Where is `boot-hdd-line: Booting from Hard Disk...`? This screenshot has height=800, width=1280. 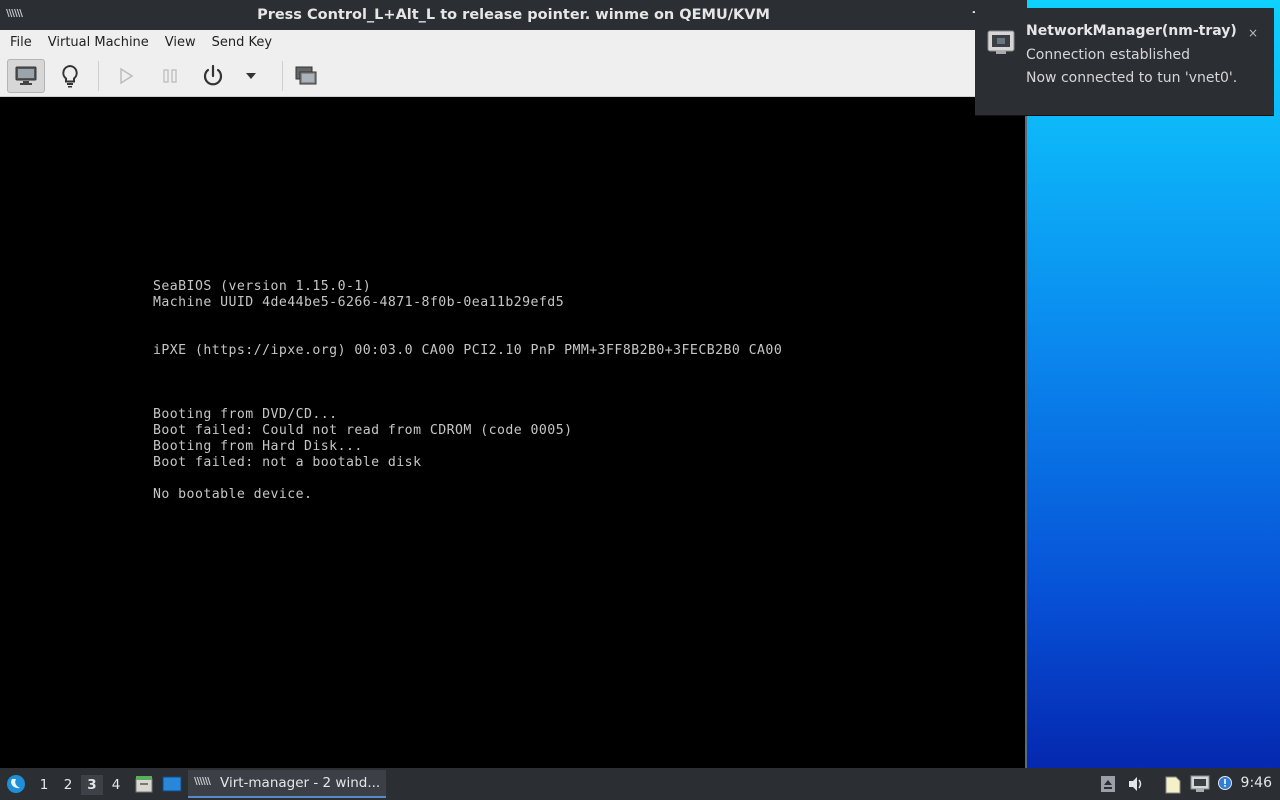 boot-hdd-line: Booting from Hard Disk... is located at coordinates (258, 446).